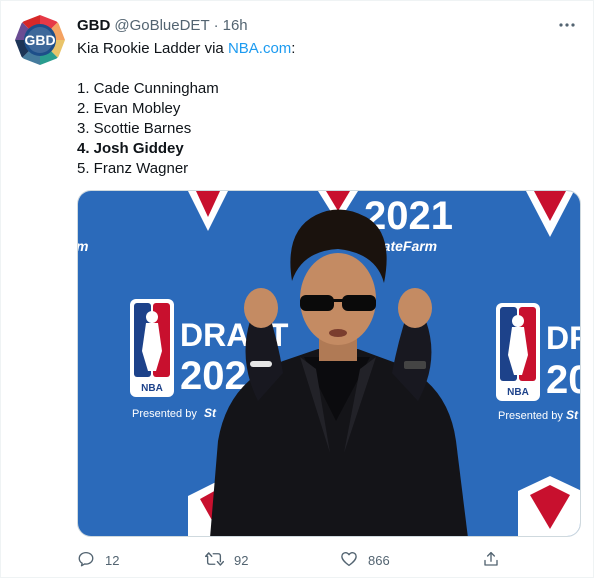  What do you see at coordinates (93, 25) in the screenshot?
I see `display-name: GBD` at bounding box center [93, 25].